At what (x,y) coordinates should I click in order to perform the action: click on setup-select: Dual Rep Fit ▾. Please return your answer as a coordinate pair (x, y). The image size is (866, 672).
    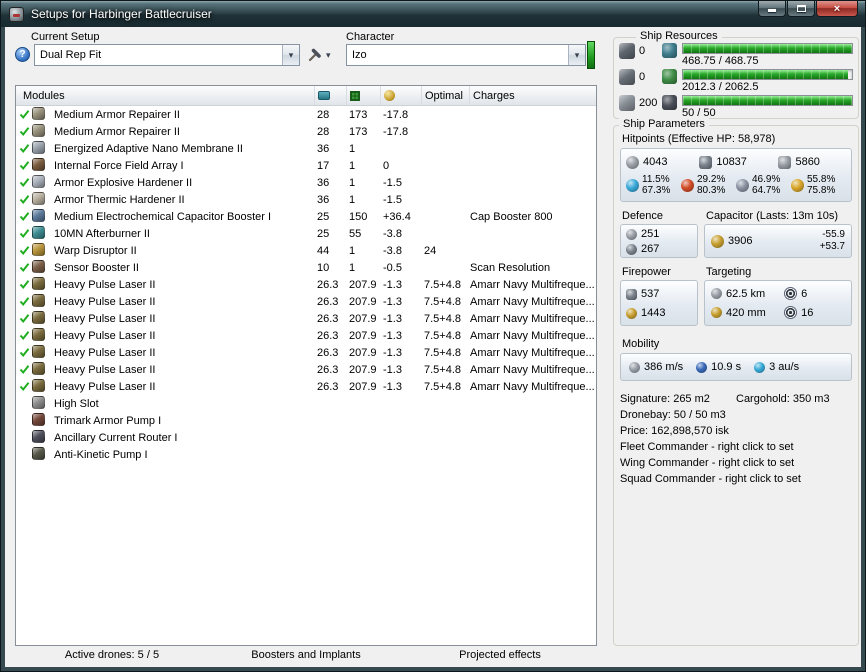
    Looking at the image, I should click on (167, 55).